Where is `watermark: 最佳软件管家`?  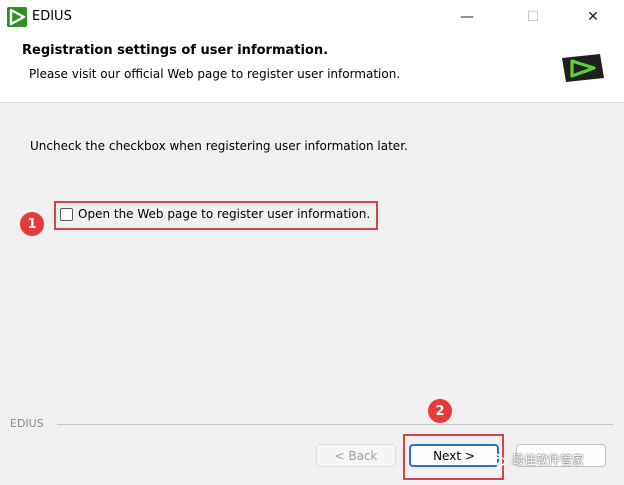
watermark: 最佳软件管家 is located at coordinates (536, 459).